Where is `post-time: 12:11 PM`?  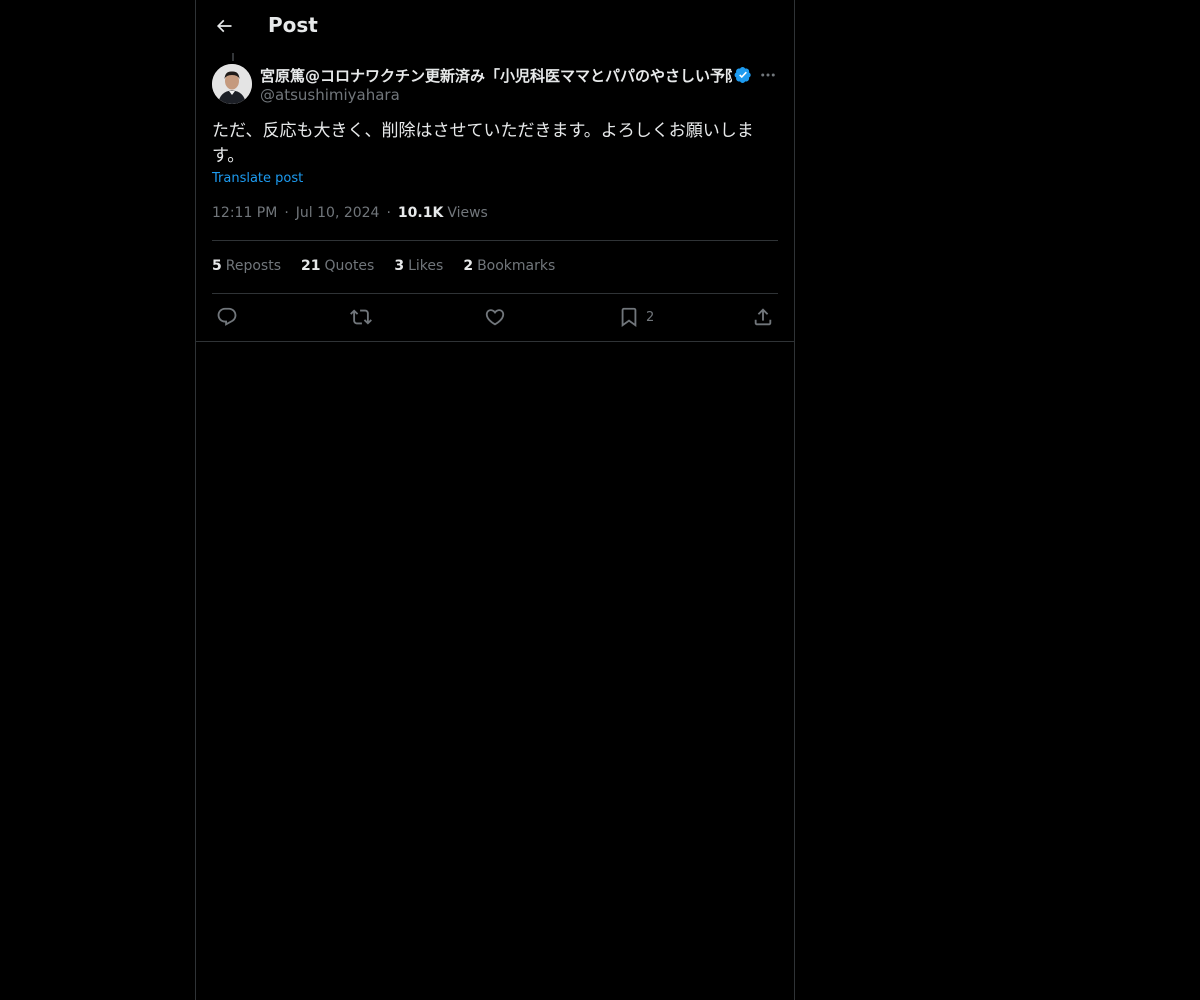
post-time: 12:11 PM is located at coordinates (244, 213).